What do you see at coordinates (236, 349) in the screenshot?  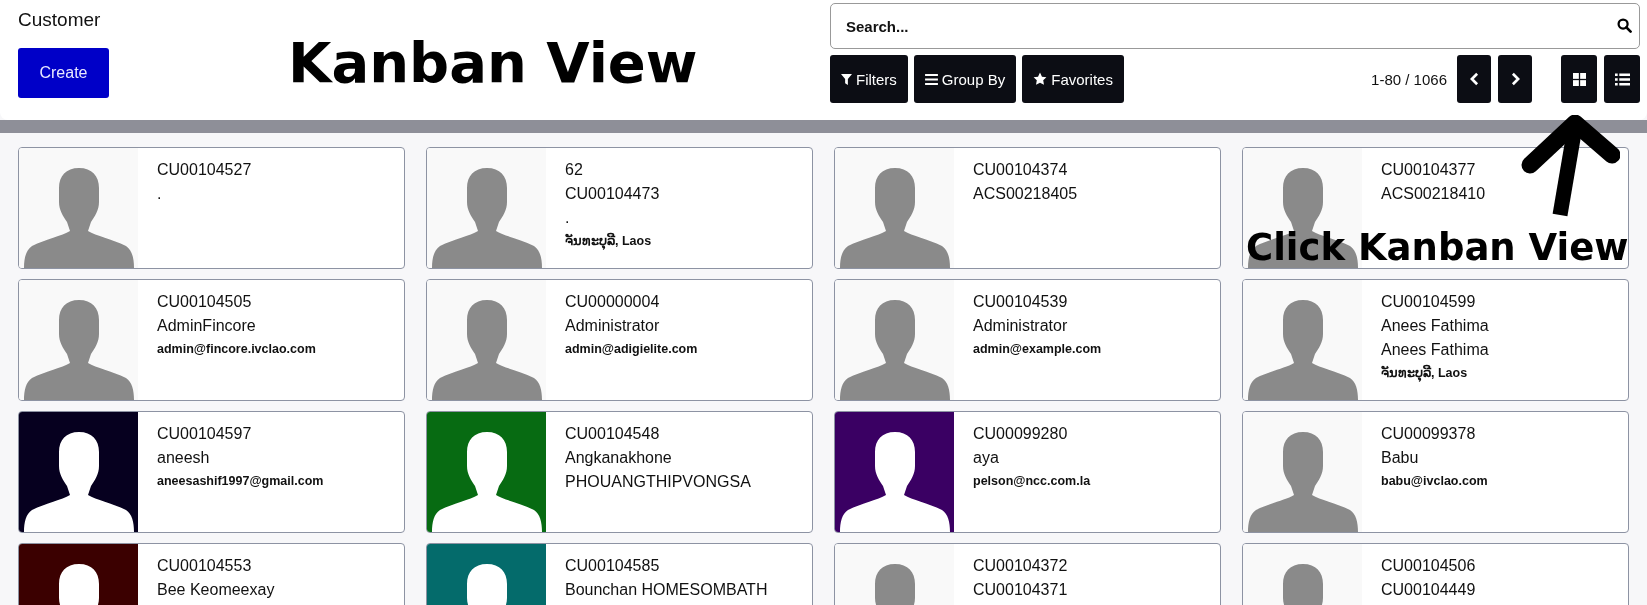 I see `card-detail: admin@fincore.ivclao.com` at bounding box center [236, 349].